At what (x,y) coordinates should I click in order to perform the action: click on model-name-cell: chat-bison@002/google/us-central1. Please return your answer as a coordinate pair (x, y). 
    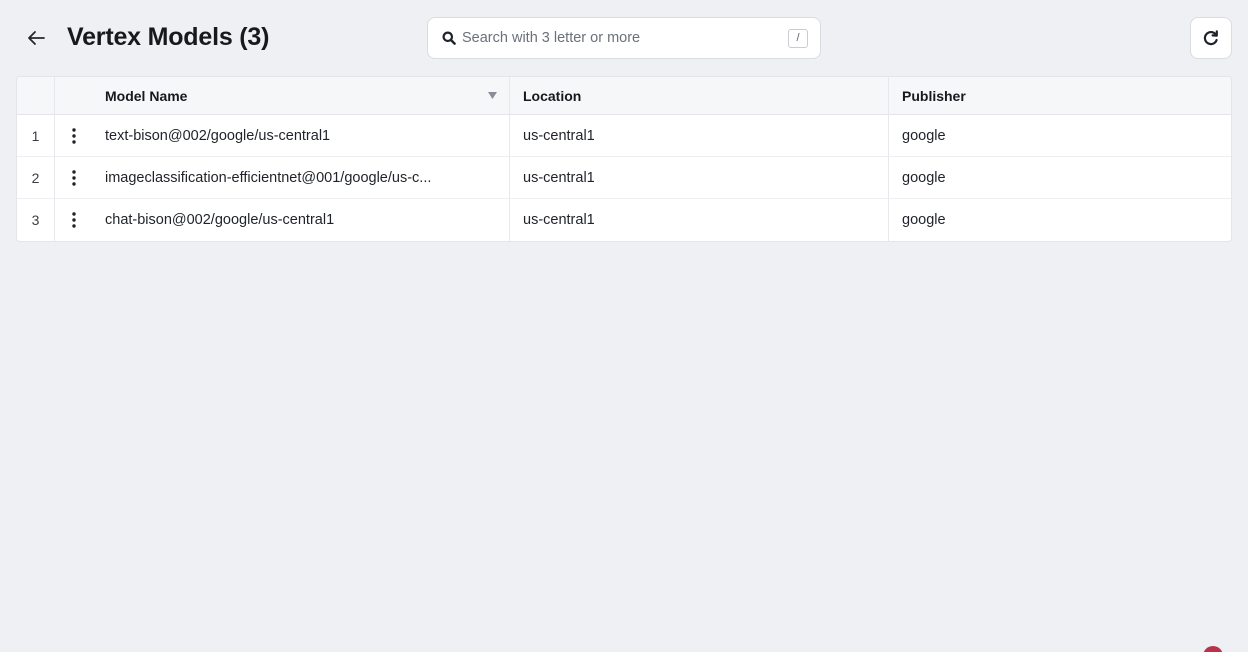
    Looking at the image, I should click on (301, 220).